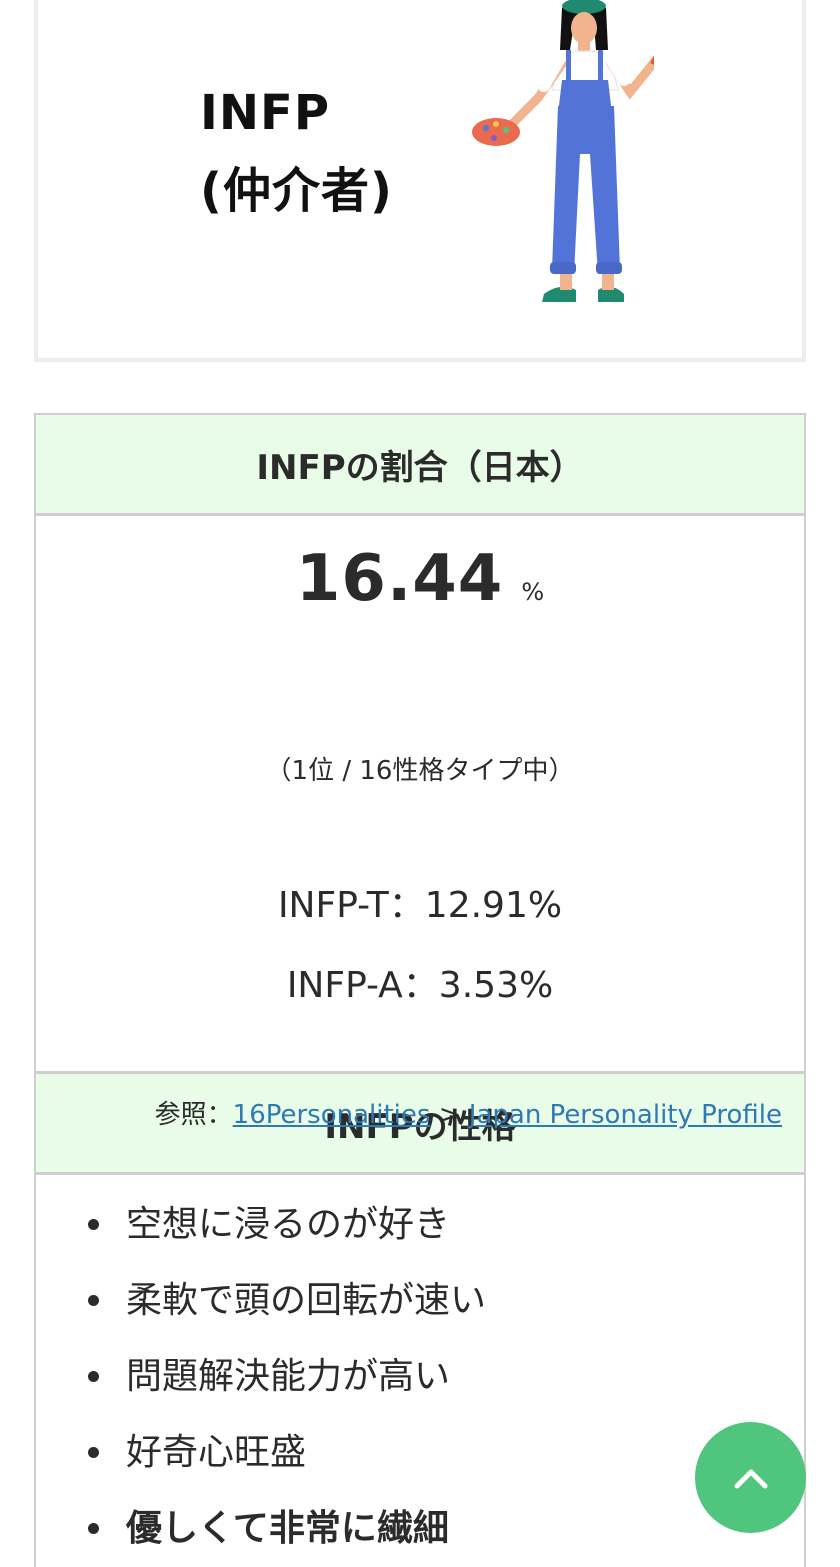  Describe the element at coordinates (442, 1529) in the screenshot. I see `list-item: 優しくて非常に繊細` at that location.